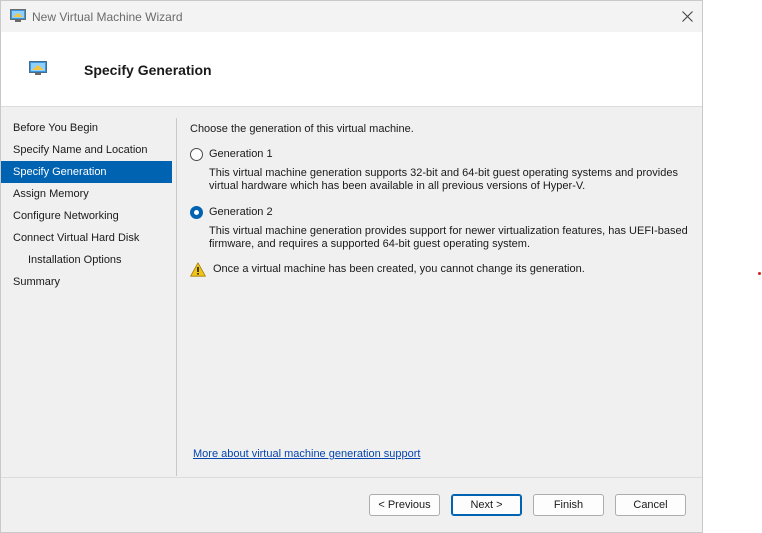  Describe the element at coordinates (650, 505) in the screenshot. I see `cancel-button: Cancel` at that location.